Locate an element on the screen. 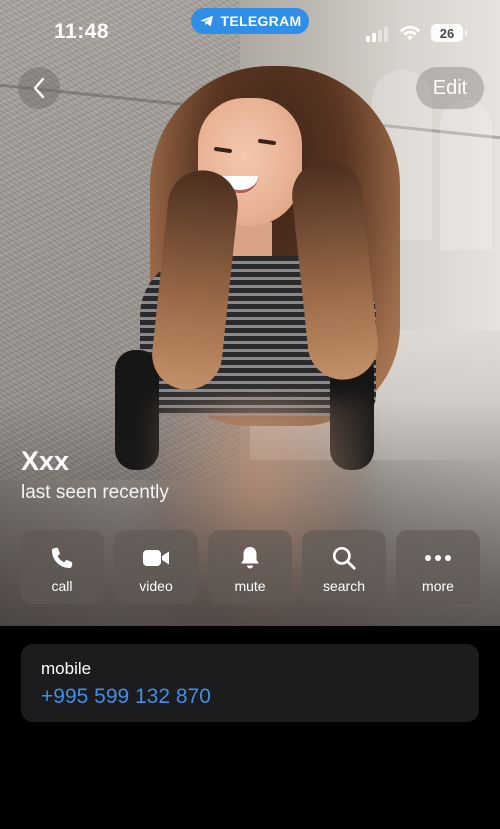 The image size is (500, 829). mute-button: mute is located at coordinates (250, 567).